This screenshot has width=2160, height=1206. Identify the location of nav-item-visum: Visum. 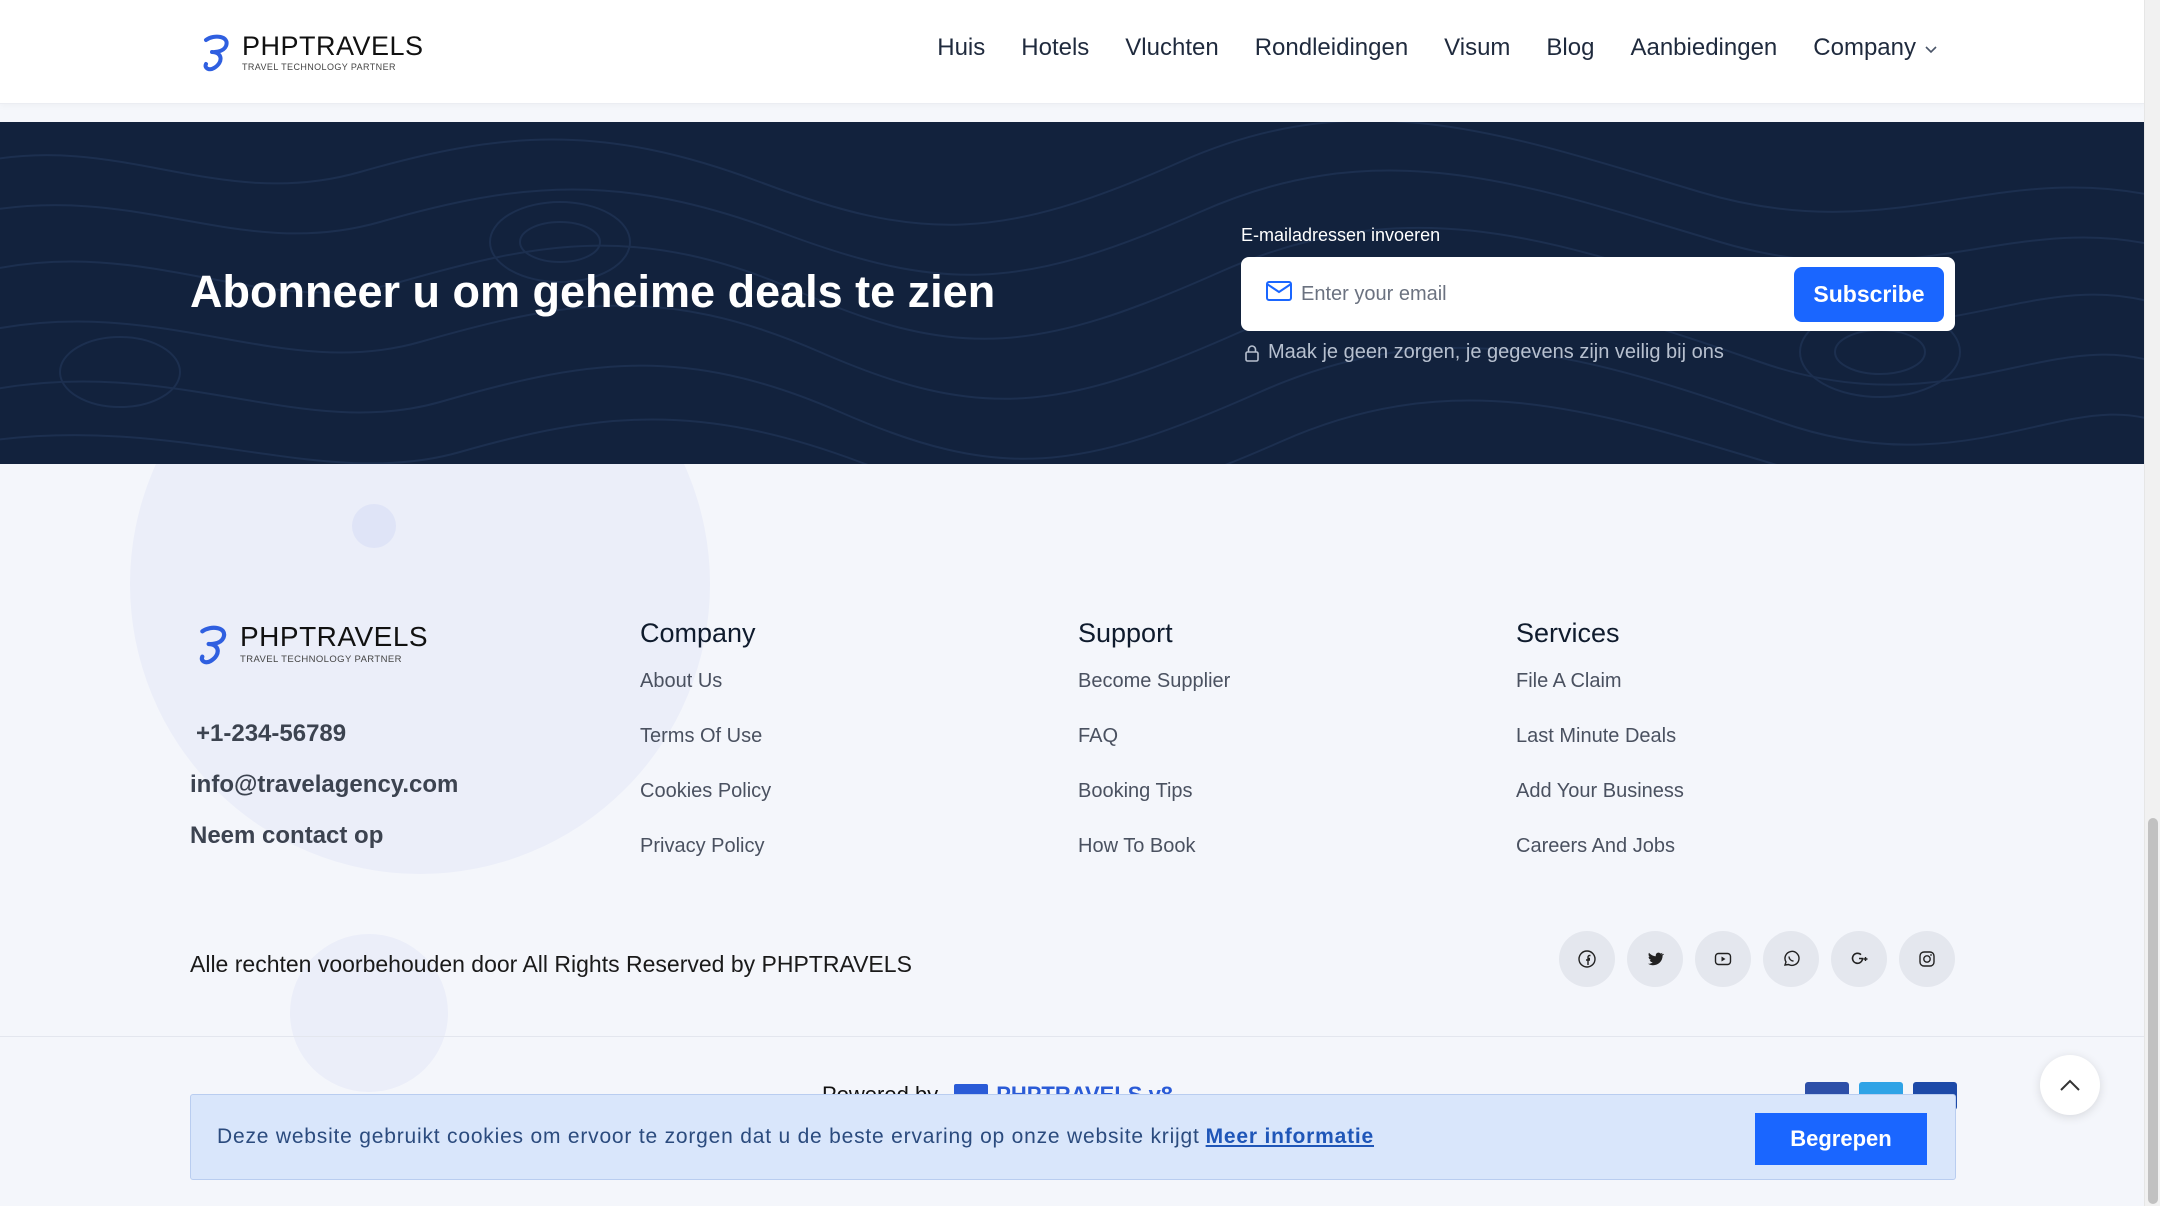
(1477, 48).